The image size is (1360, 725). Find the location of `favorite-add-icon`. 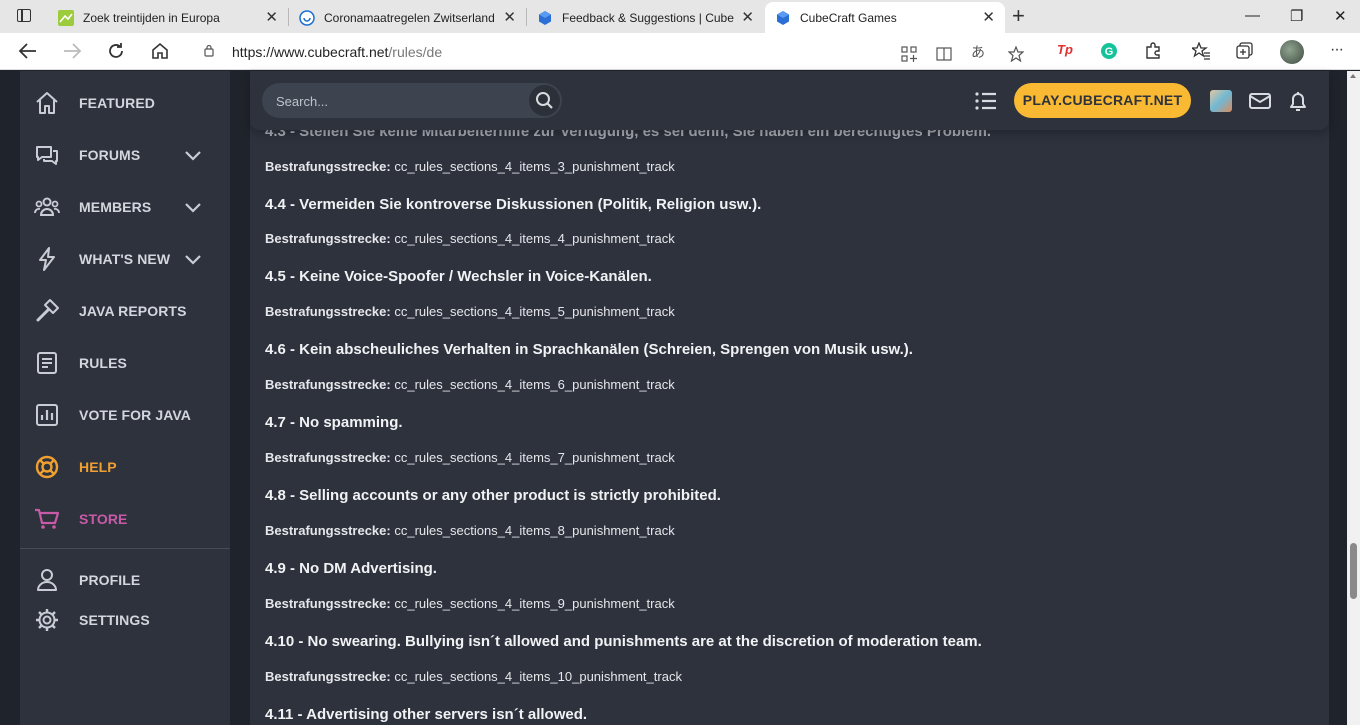

favorite-add-icon is located at coordinates (1016, 54).